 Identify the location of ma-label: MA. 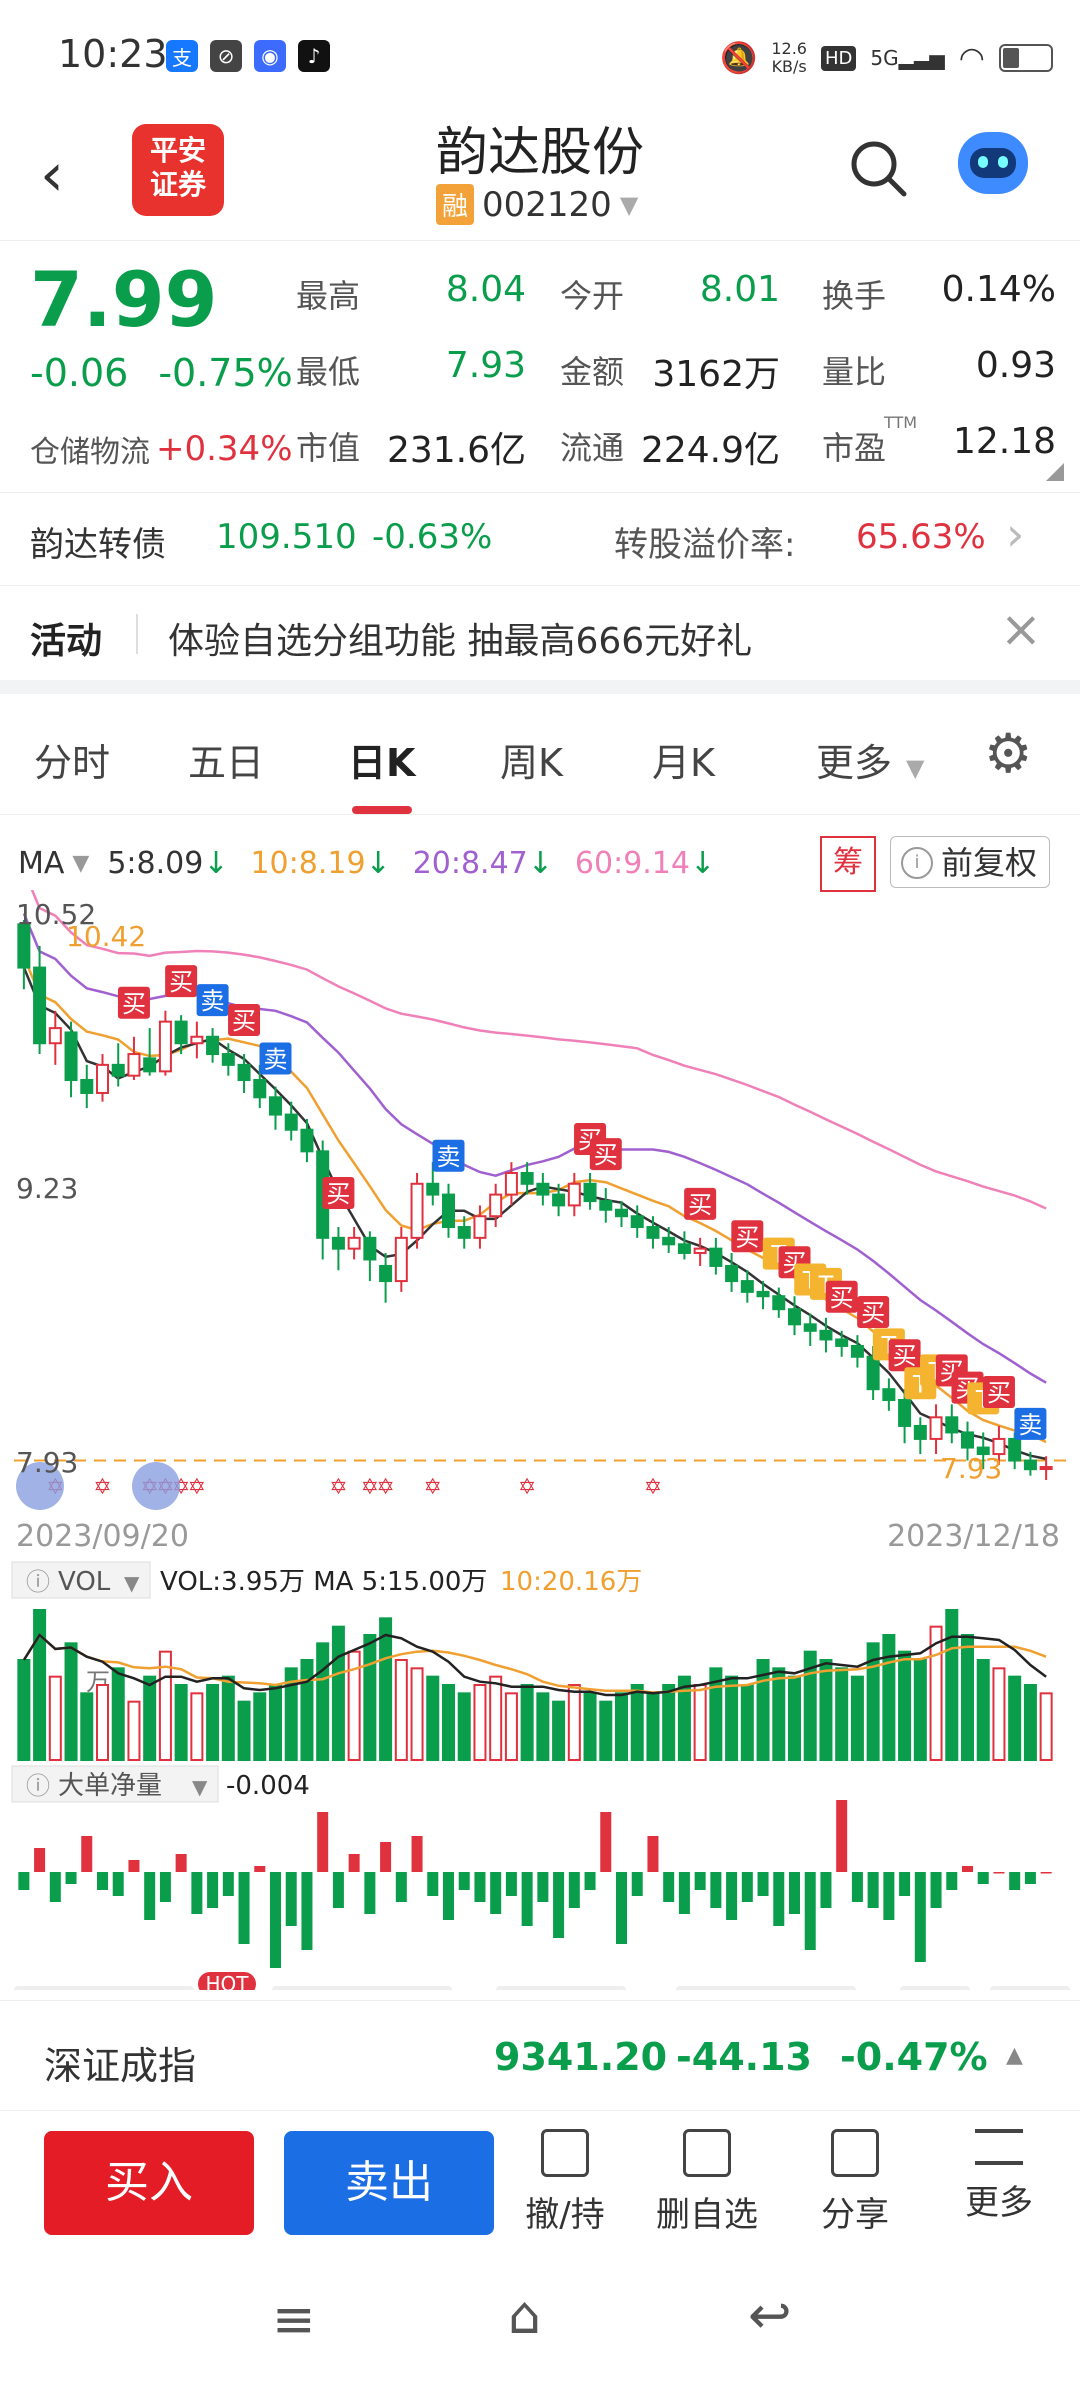
(41, 863).